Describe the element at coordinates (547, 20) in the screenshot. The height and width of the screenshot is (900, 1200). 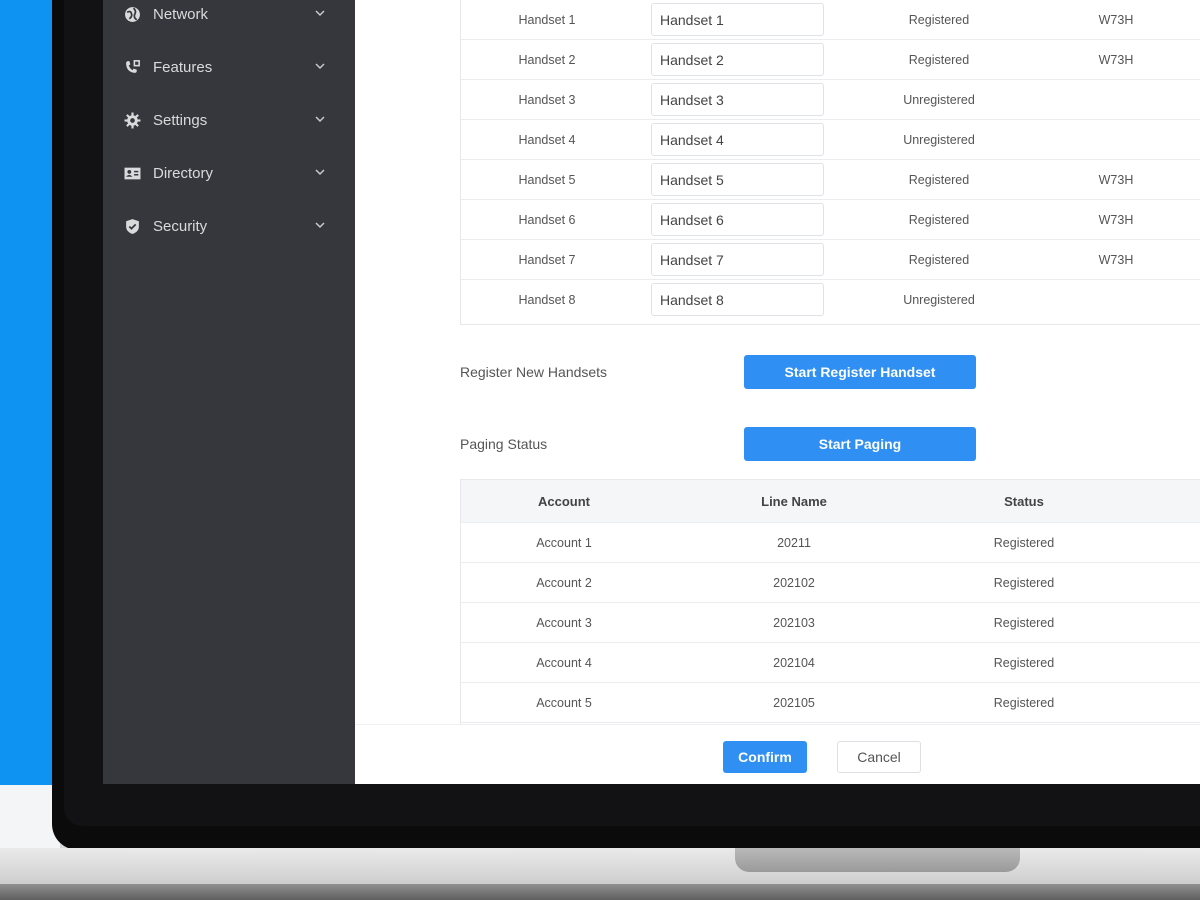
I see `handset-index: Handset 1` at that location.